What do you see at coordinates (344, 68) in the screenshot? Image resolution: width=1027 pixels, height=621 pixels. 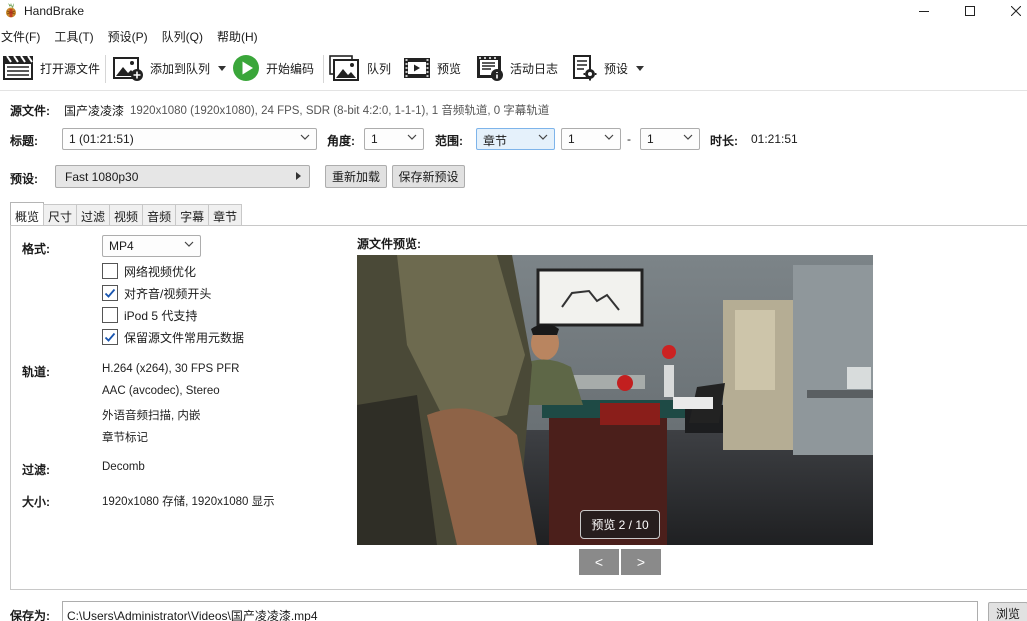 I see `queue-images-icon` at bounding box center [344, 68].